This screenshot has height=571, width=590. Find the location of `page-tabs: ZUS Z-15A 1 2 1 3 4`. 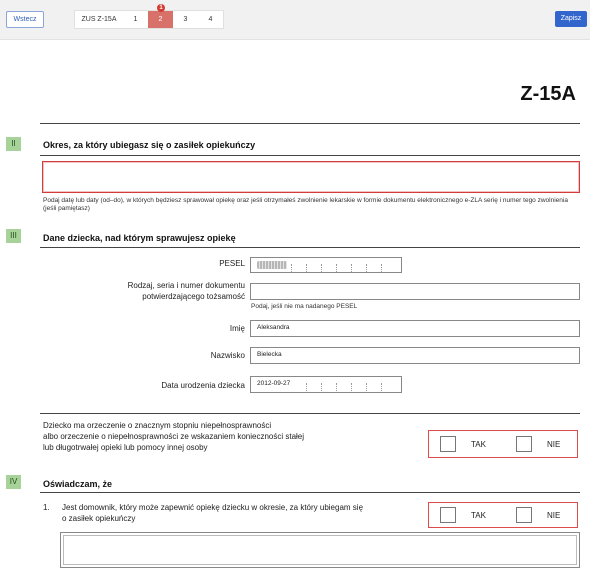

page-tabs: ZUS Z-15A 1 2 1 3 4 is located at coordinates (149, 16).